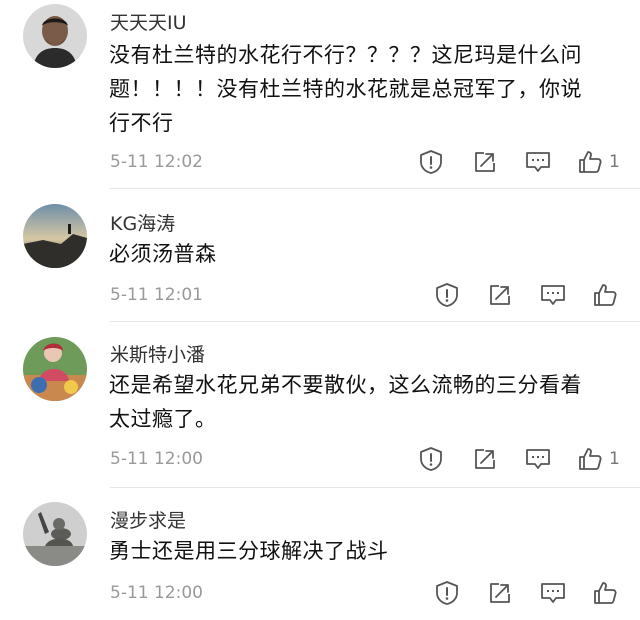  What do you see at coordinates (345, 89) in the screenshot?
I see `comment-text-line: 题！！！！没有杜兰特的水花就是总冠军了，你说` at bounding box center [345, 89].